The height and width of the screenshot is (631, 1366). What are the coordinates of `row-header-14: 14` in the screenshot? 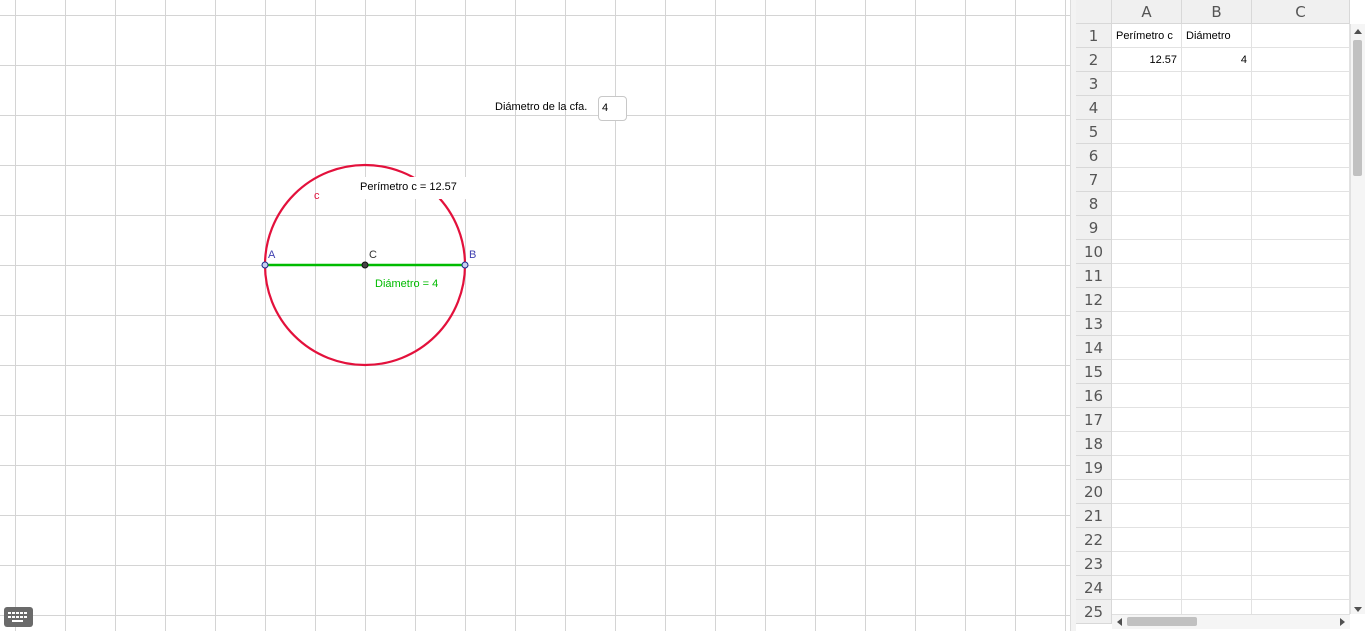 It's located at (1094, 348).